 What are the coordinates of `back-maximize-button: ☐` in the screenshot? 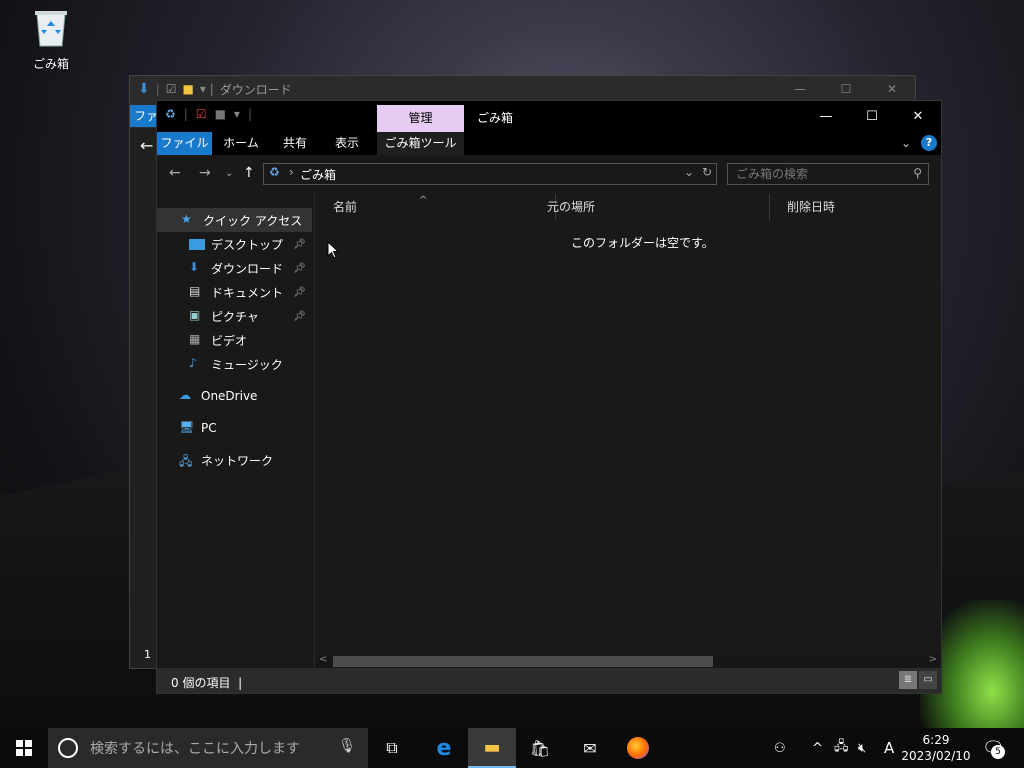 It's located at (846, 89).